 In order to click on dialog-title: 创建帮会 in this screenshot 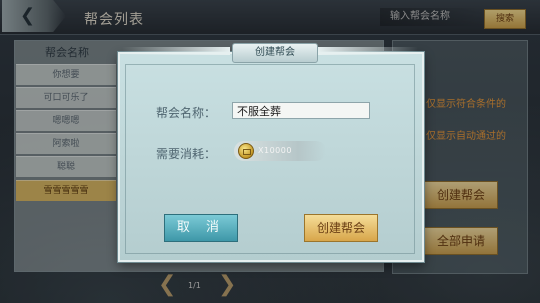, I will do `click(275, 53)`.